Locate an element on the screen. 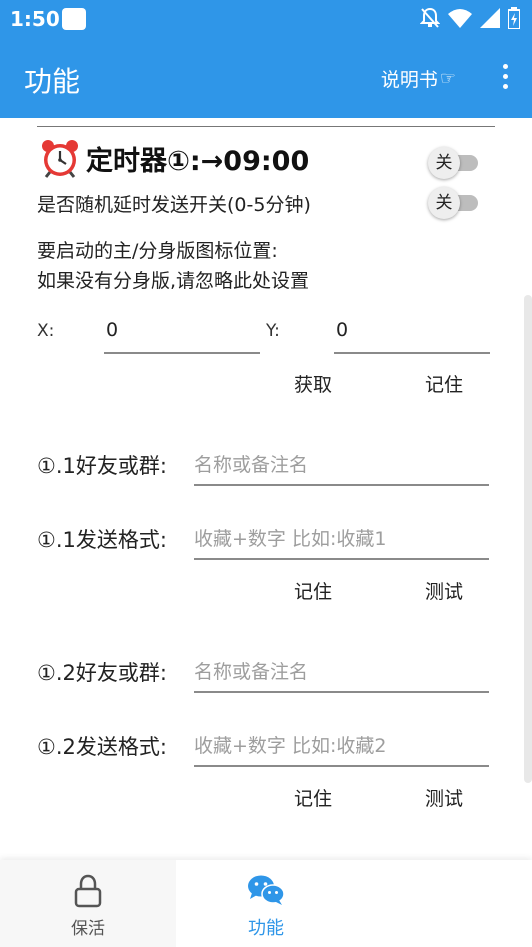 This screenshot has height=947, width=532. manual-label: 说明书 is located at coordinates (409, 80).